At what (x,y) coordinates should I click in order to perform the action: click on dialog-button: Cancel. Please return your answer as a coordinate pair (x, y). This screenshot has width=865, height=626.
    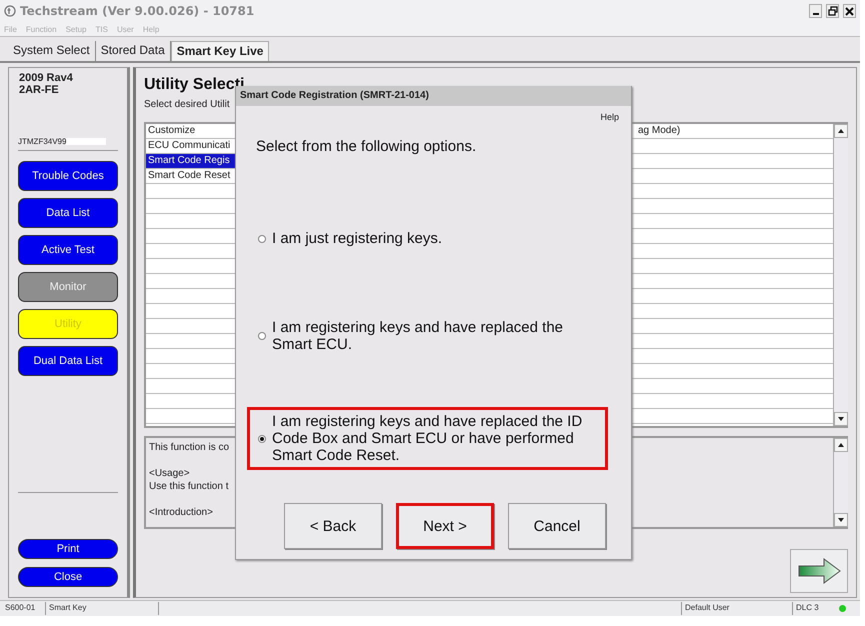
    Looking at the image, I should click on (557, 526).